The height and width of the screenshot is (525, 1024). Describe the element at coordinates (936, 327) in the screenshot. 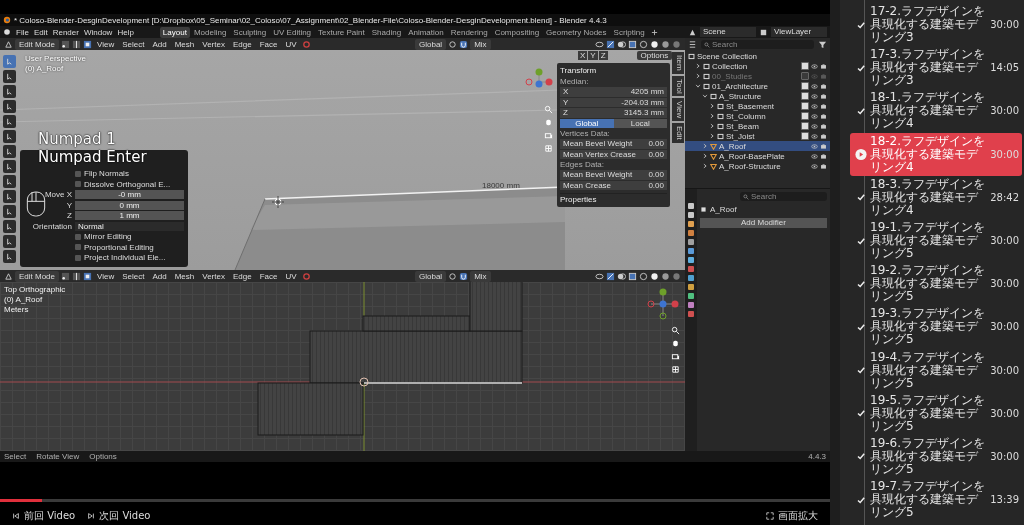

I see `playlist-item: 19-3.ラフデザインを具現化する建築モデリング5 30:00` at that location.